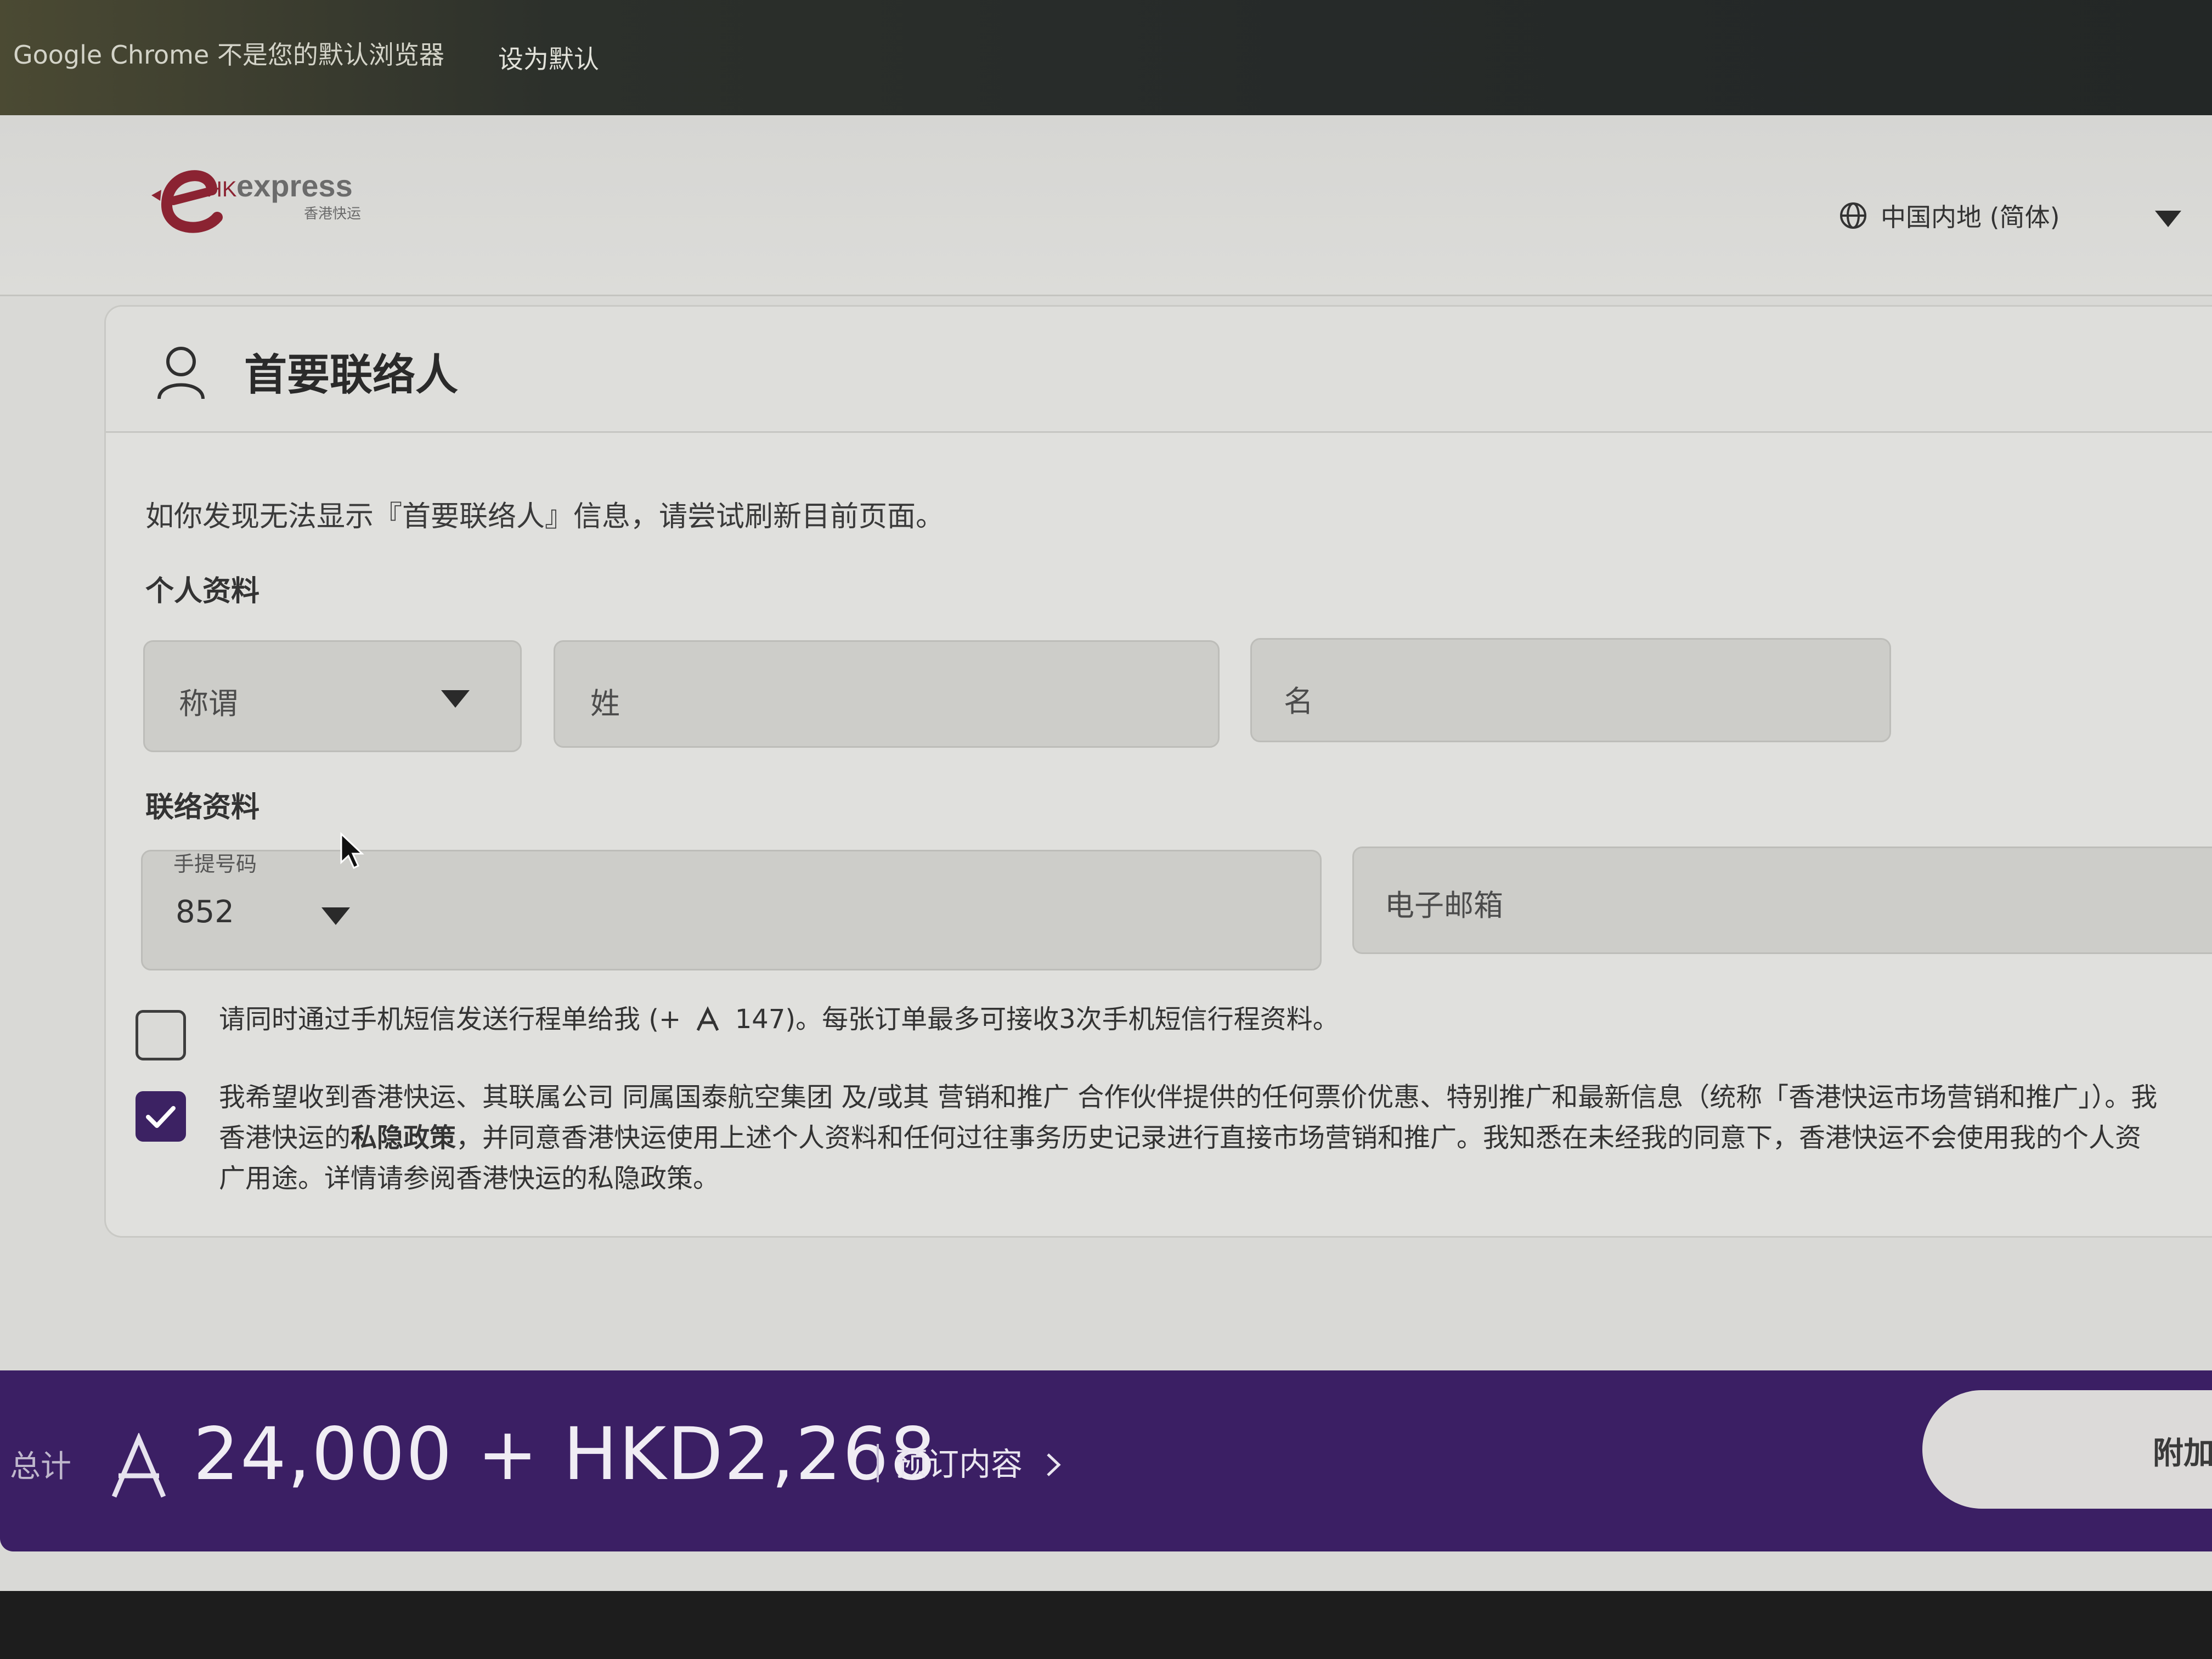  Describe the element at coordinates (959, 1465) in the screenshot. I see `booking-summary-label: 预订内容` at that location.